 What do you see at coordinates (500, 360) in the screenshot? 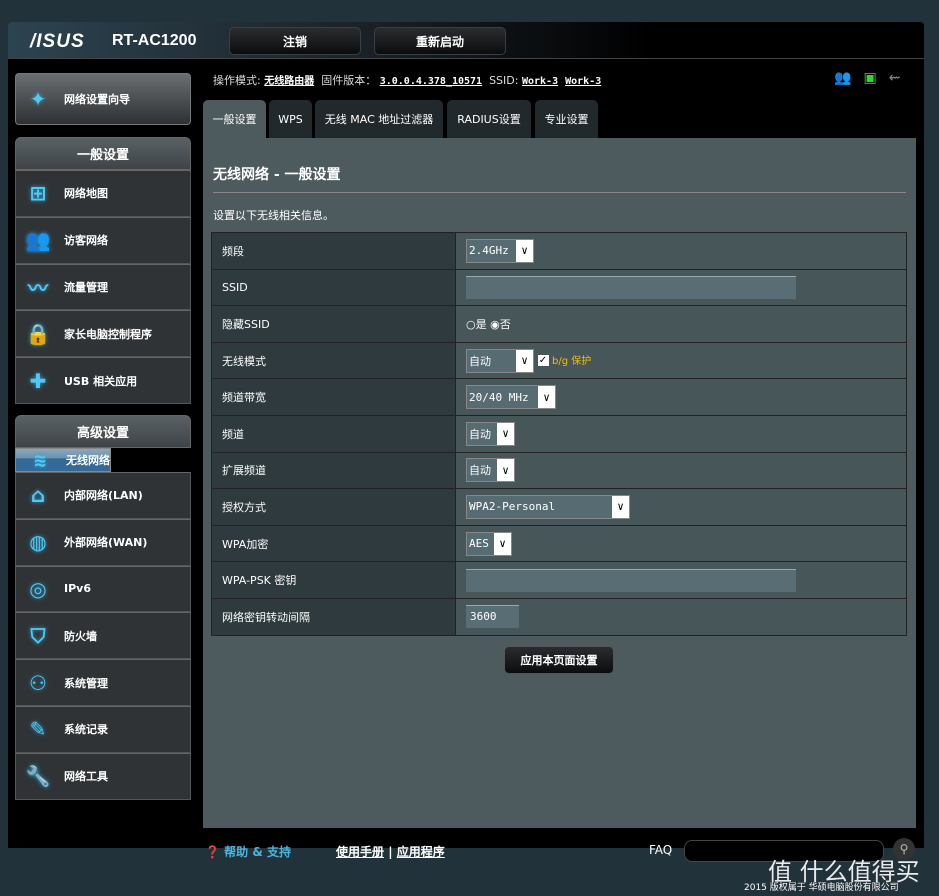
I see `wireless-mode-select: 自动 ∨` at bounding box center [500, 360].